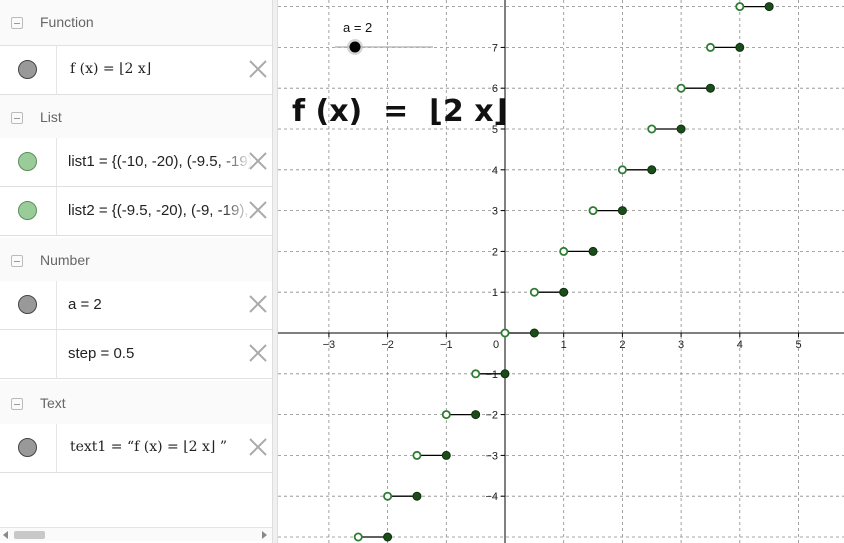 This screenshot has height=543, width=844. What do you see at coordinates (384, 37) in the screenshot?
I see `slider-a: a = 2` at bounding box center [384, 37].